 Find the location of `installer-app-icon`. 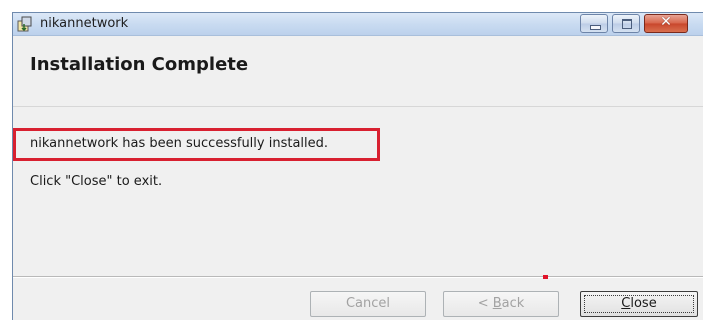

installer-app-icon is located at coordinates (24, 24).